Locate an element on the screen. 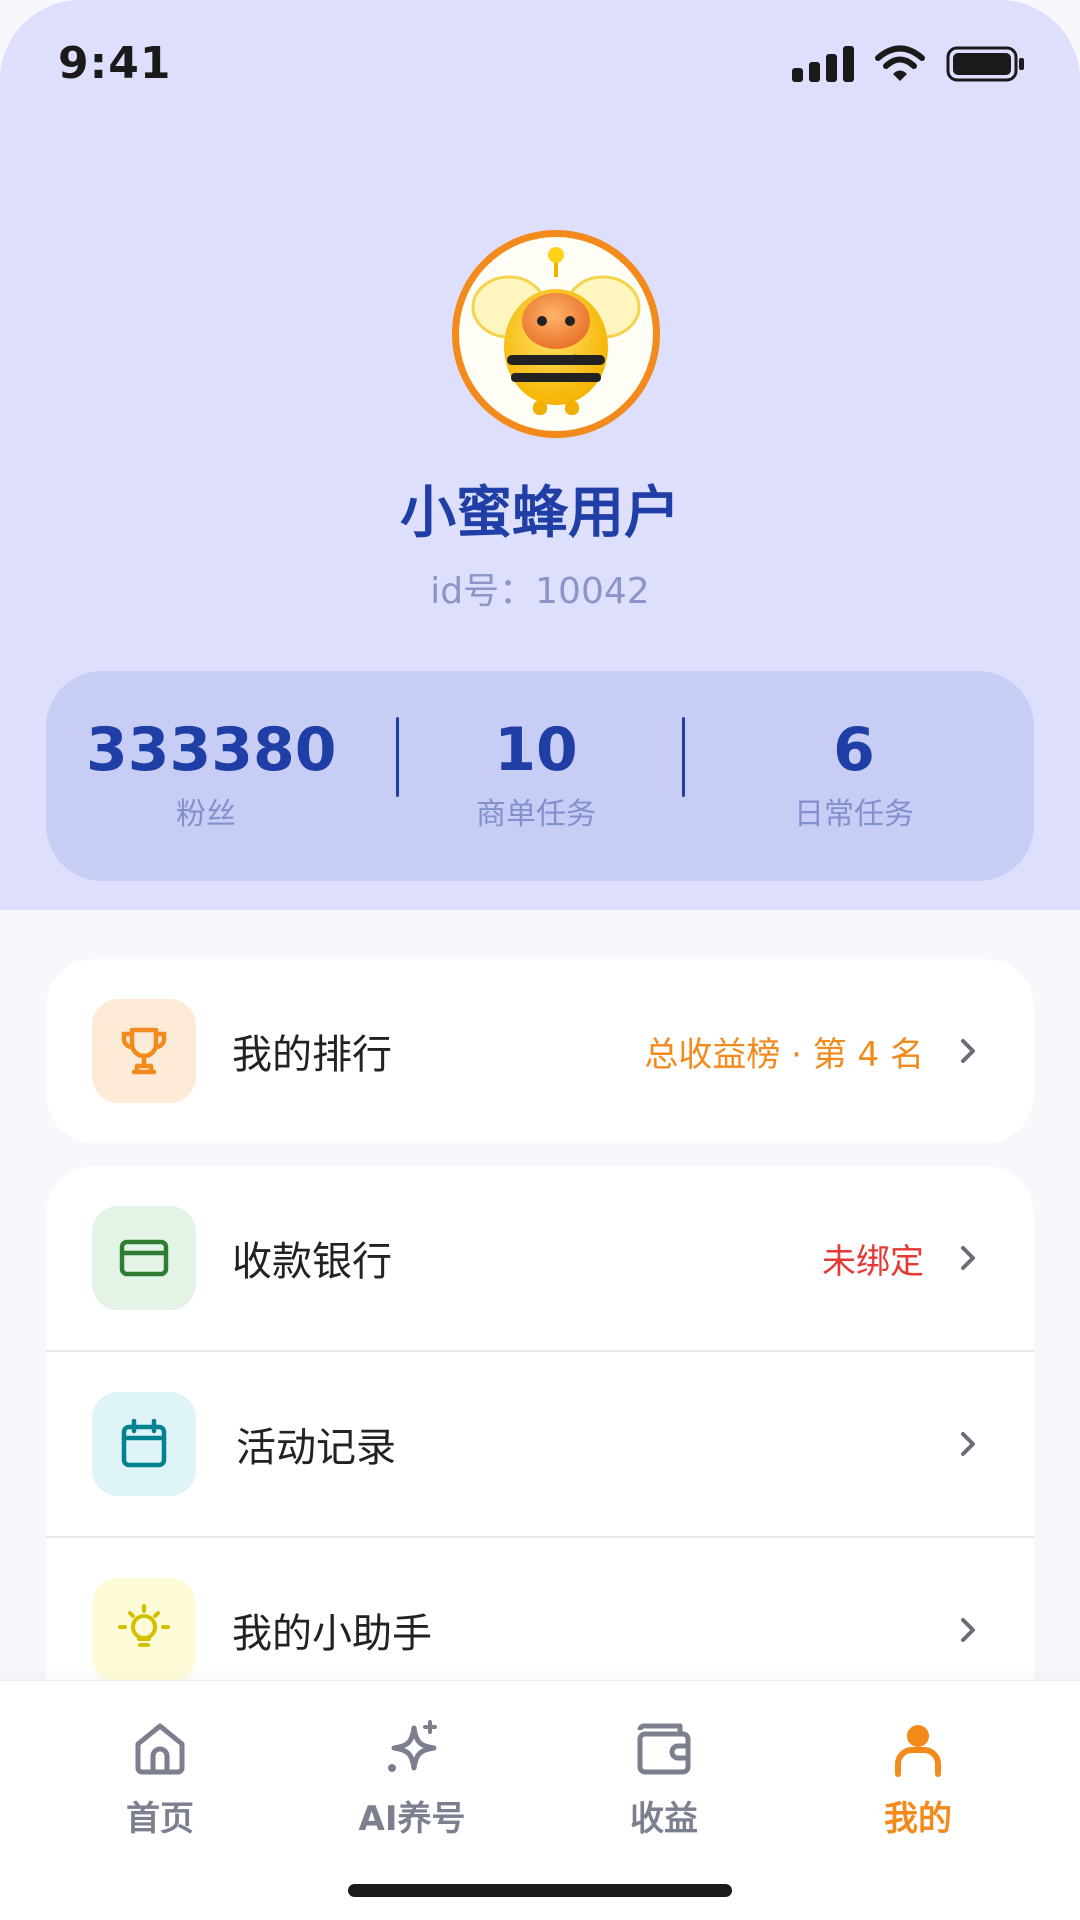 The height and width of the screenshot is (1920, 1080). cellular-signal-icon is located at coordinates (823, 64).